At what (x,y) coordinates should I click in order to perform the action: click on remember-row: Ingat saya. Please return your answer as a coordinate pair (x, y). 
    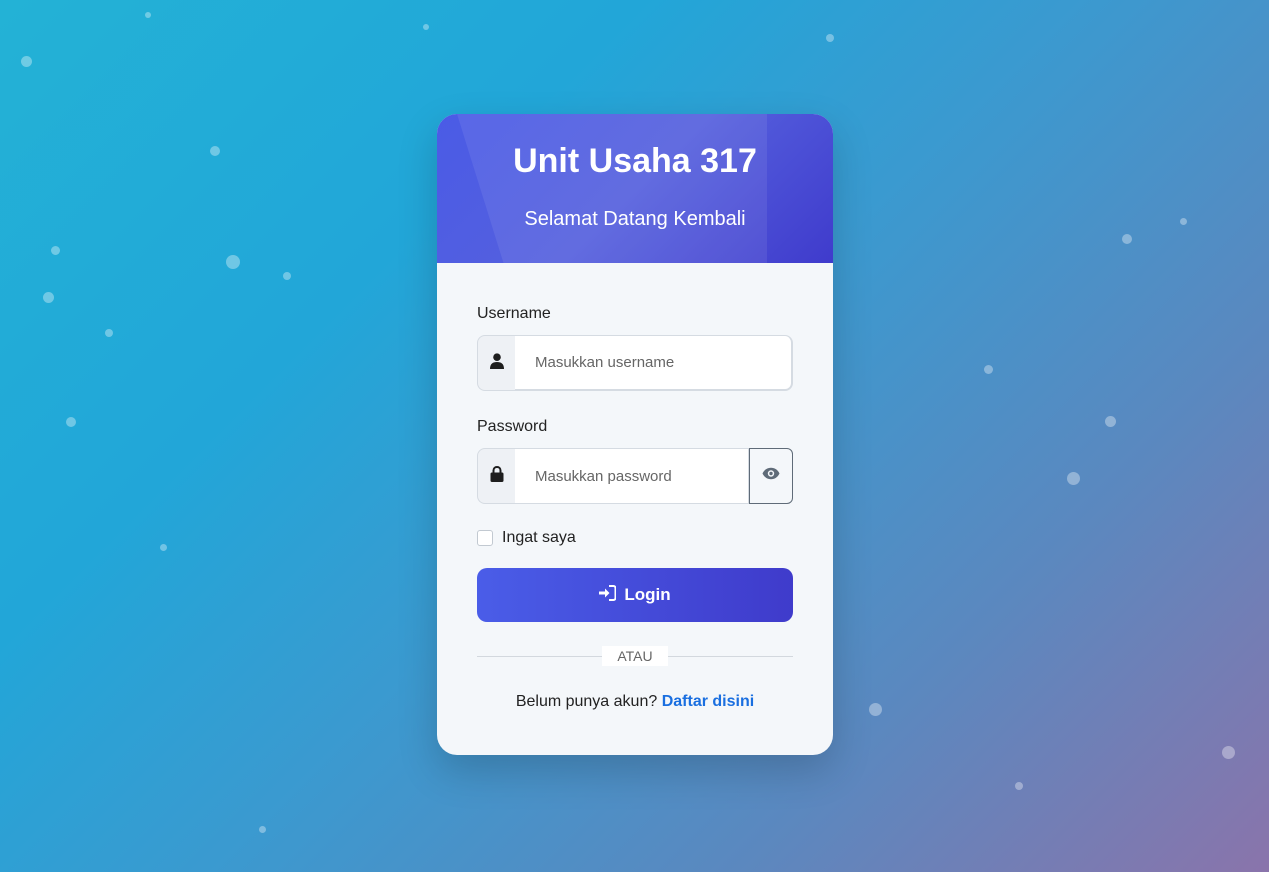
    Looking at the image, I should click on (526, 538).